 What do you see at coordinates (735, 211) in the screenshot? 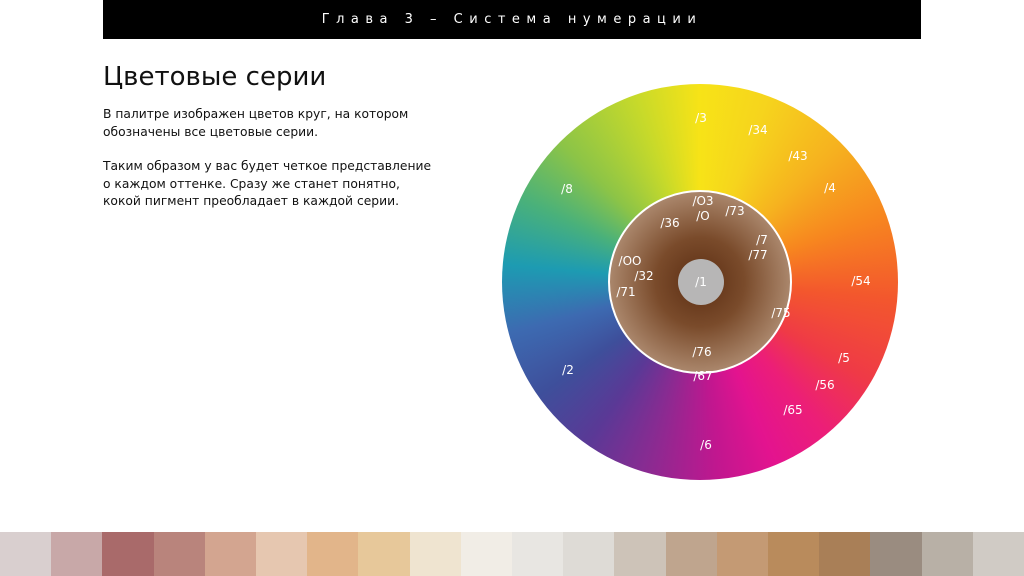
I see `series-label: /73` at bounding box center [735, 211].